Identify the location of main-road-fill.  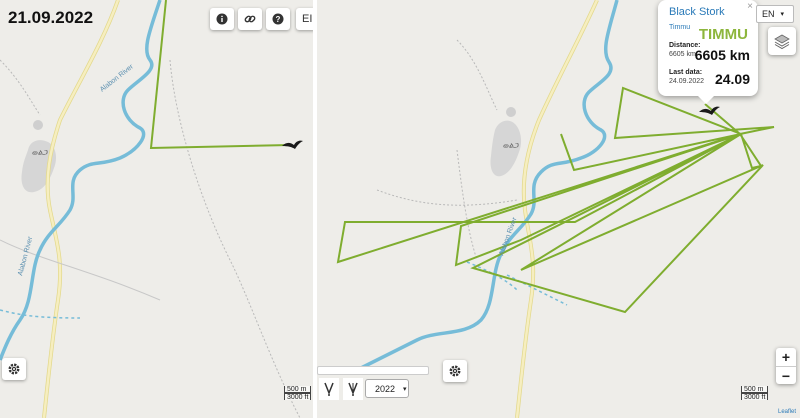
(81, 209).